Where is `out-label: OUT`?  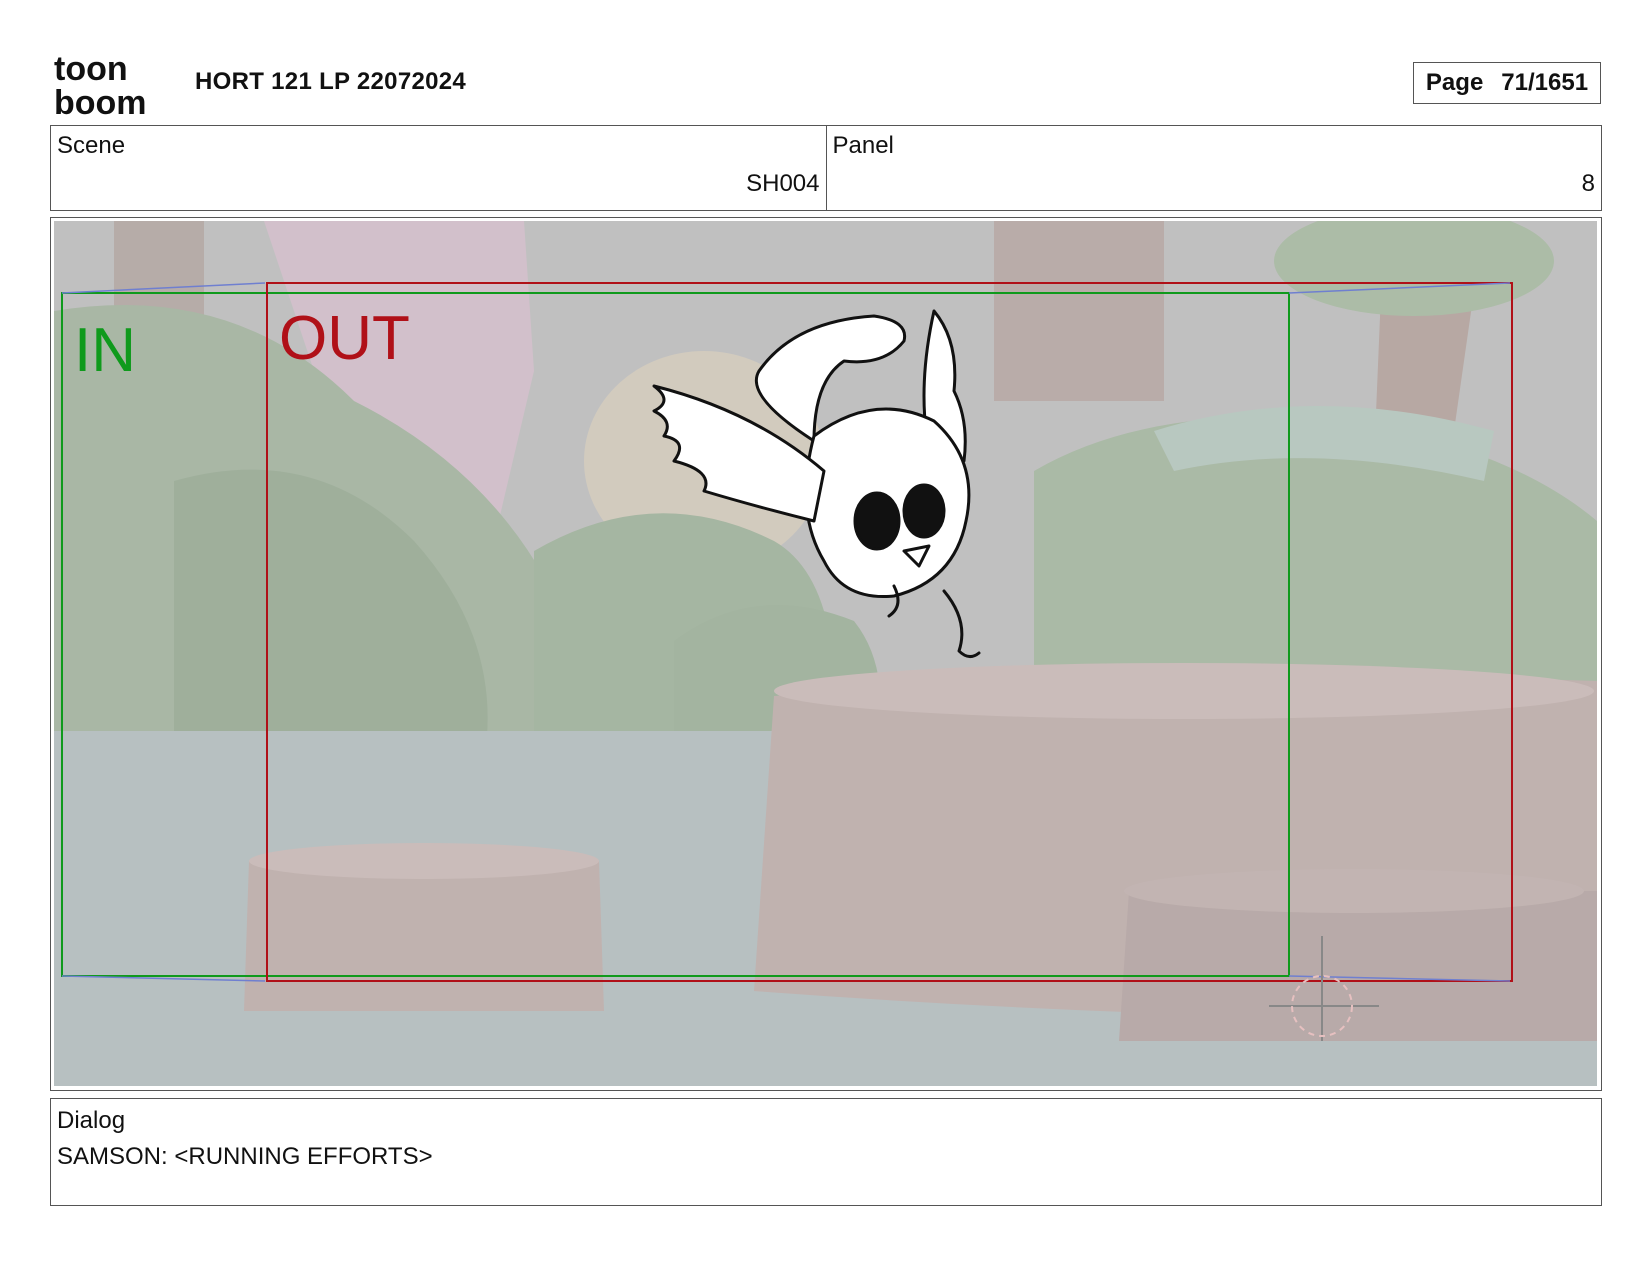 out-label: OUT is located at coordinates (344, 338).